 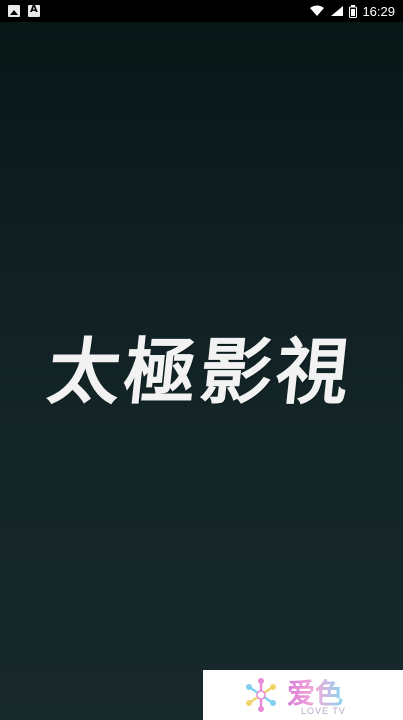 I want to click on font-notification-icon, so click(x=34, y=10).